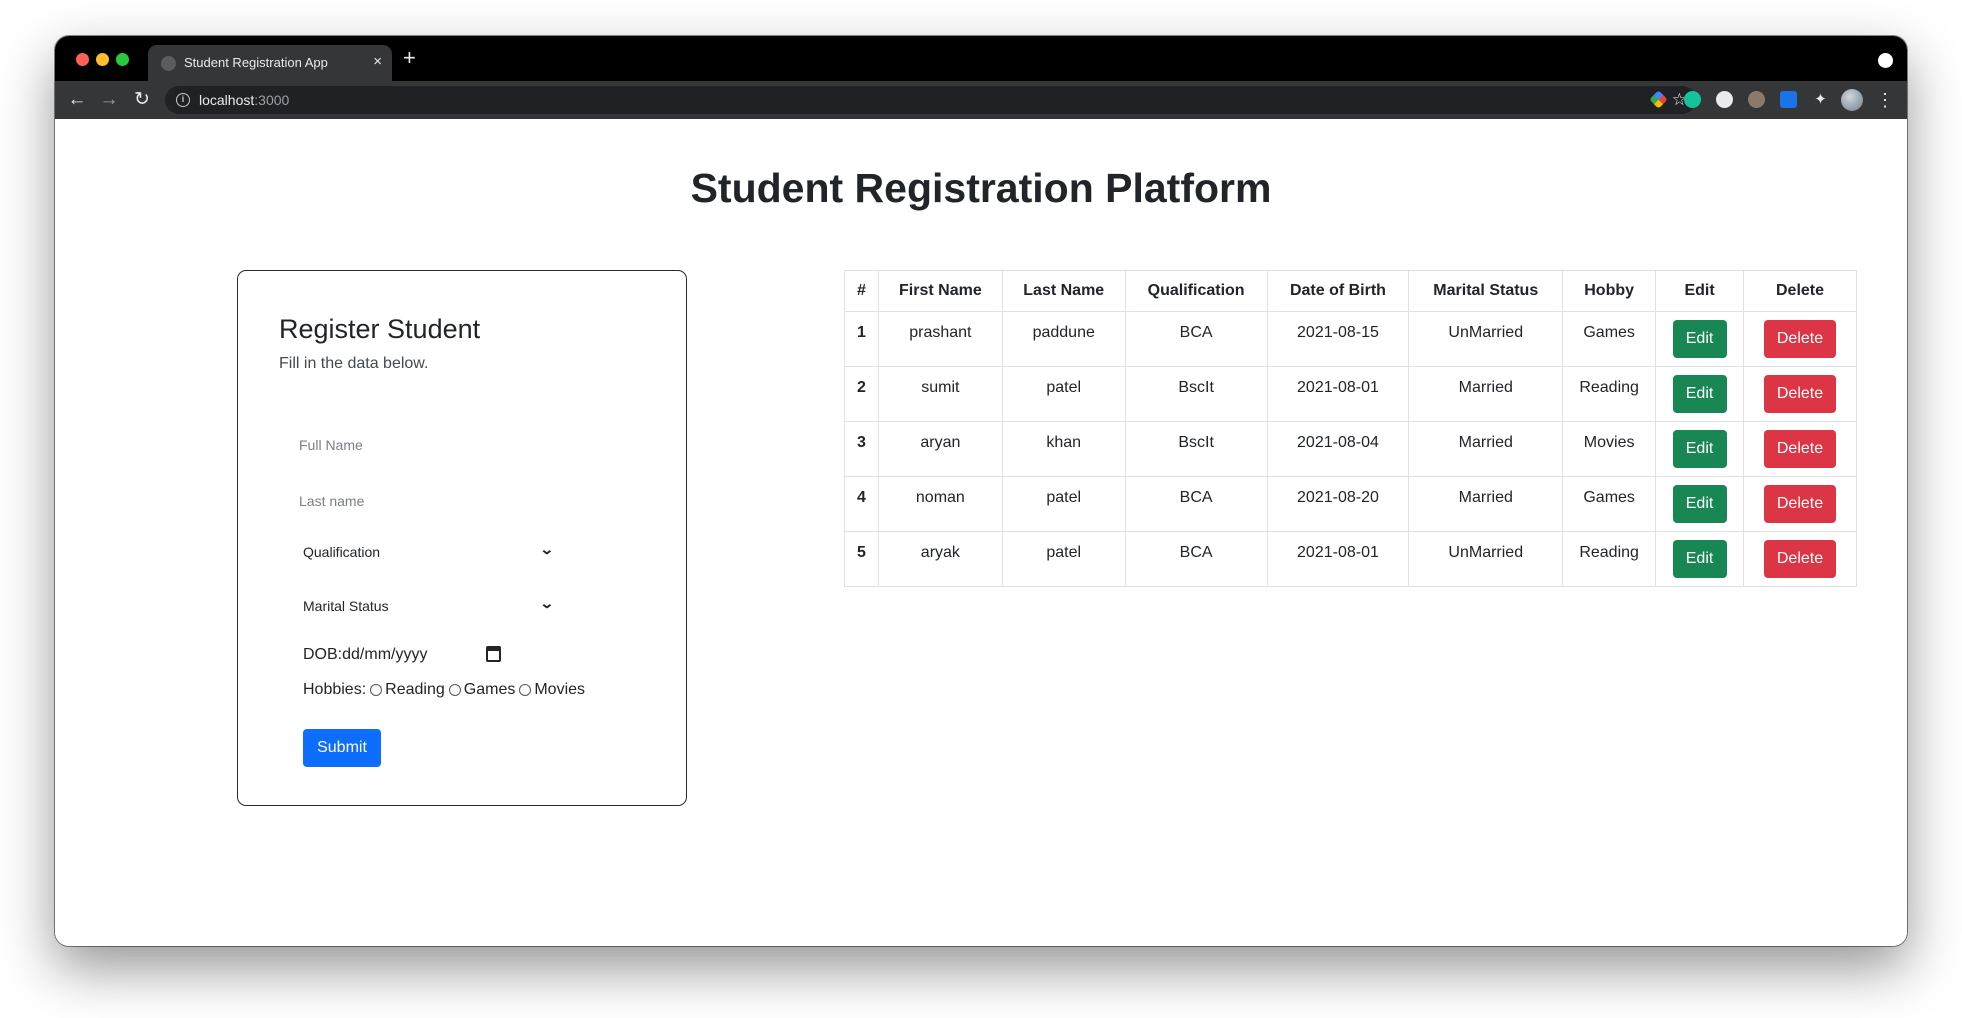  Describe the element at coordinates (102, 59) in the screenshot. I see `minimize-window-button` at that location.